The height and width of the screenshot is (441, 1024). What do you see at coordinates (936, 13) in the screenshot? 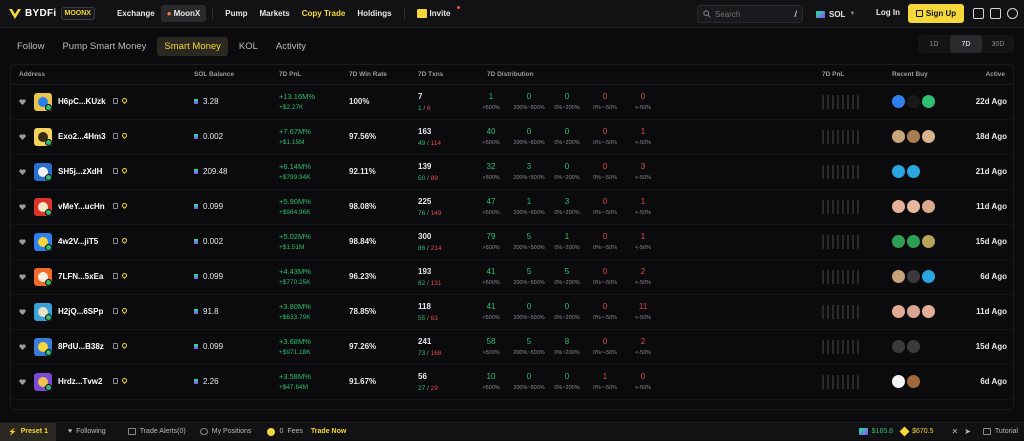
I see `signup-button: Sign Up` at bounding box center [936, 13].